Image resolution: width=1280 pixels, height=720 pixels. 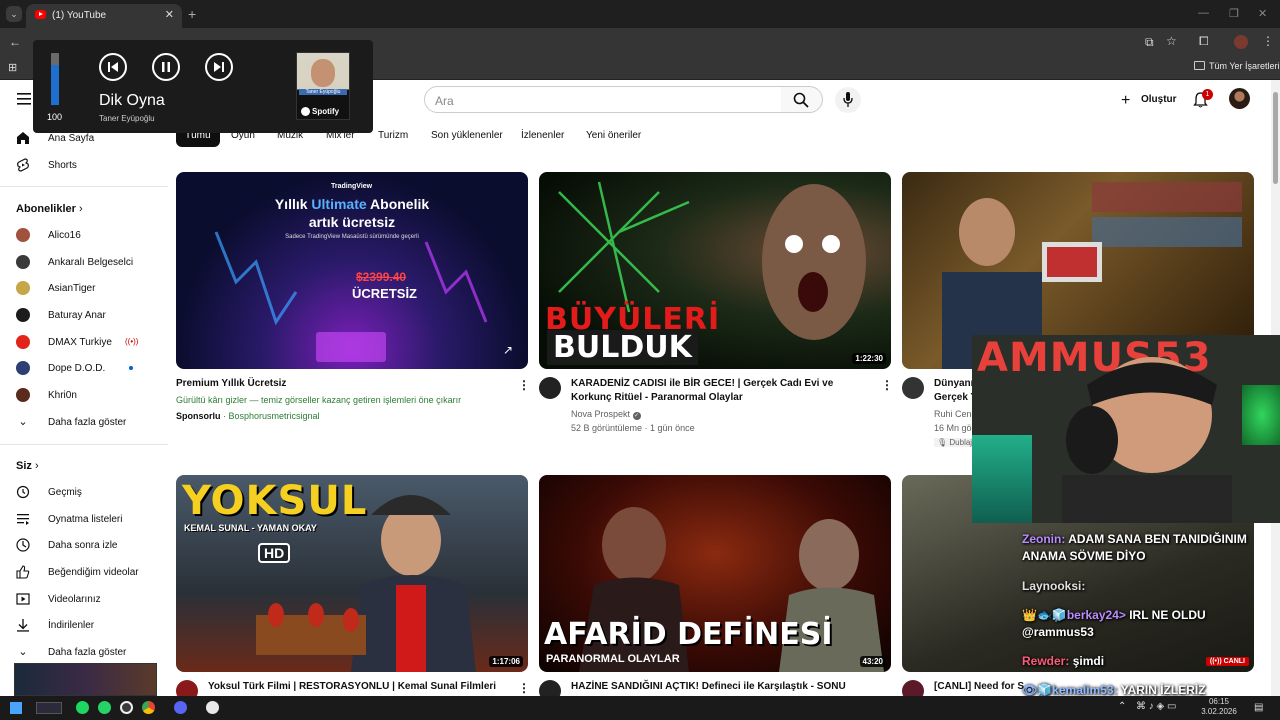 I want to click on create-button: Oluştur, so click(x=1159, y=99).